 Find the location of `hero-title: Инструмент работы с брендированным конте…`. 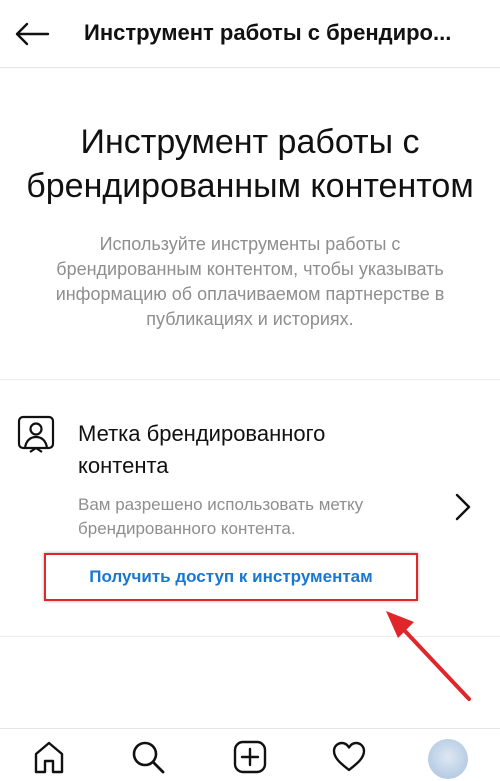

hero-title: Инструмент работы с брендированным конте… is located at coordinates (250, 164).